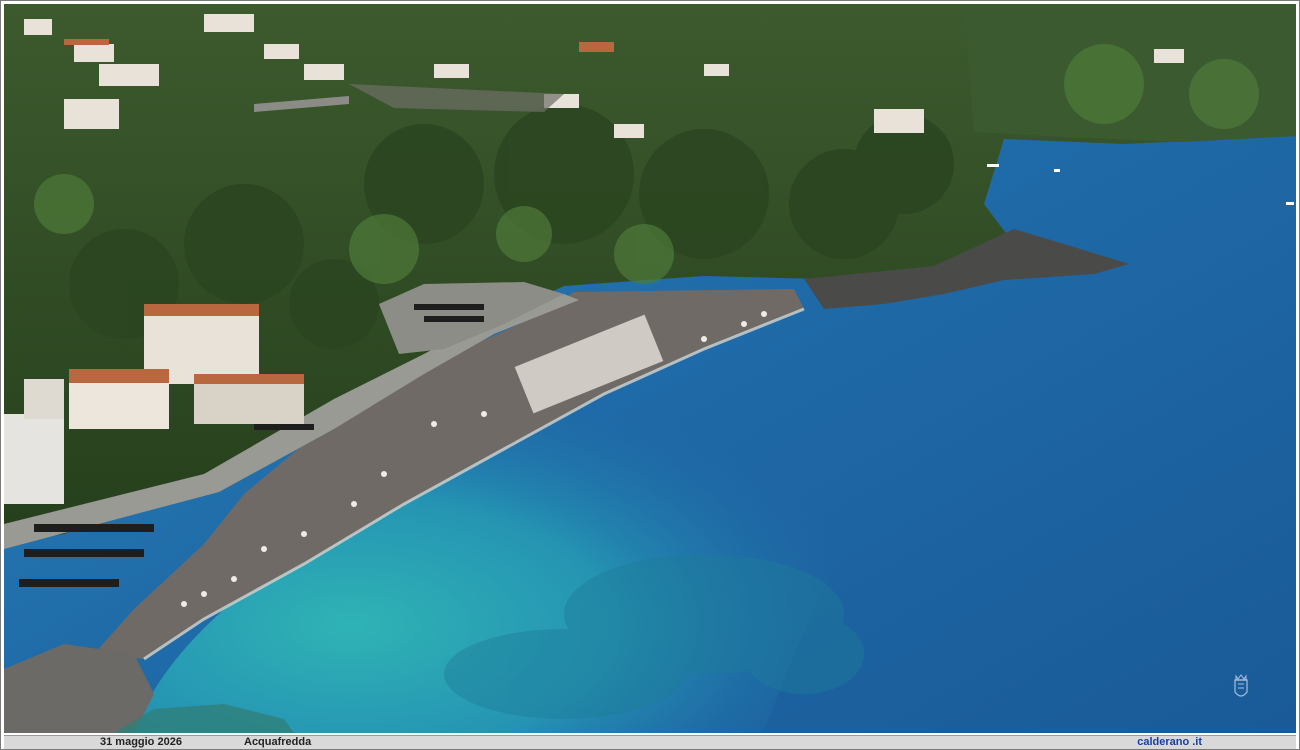  What do you see at coordinates (278, 742) in the screenshot?
I see `caption-place: Acquafredda` at bounding box center [278, 742].